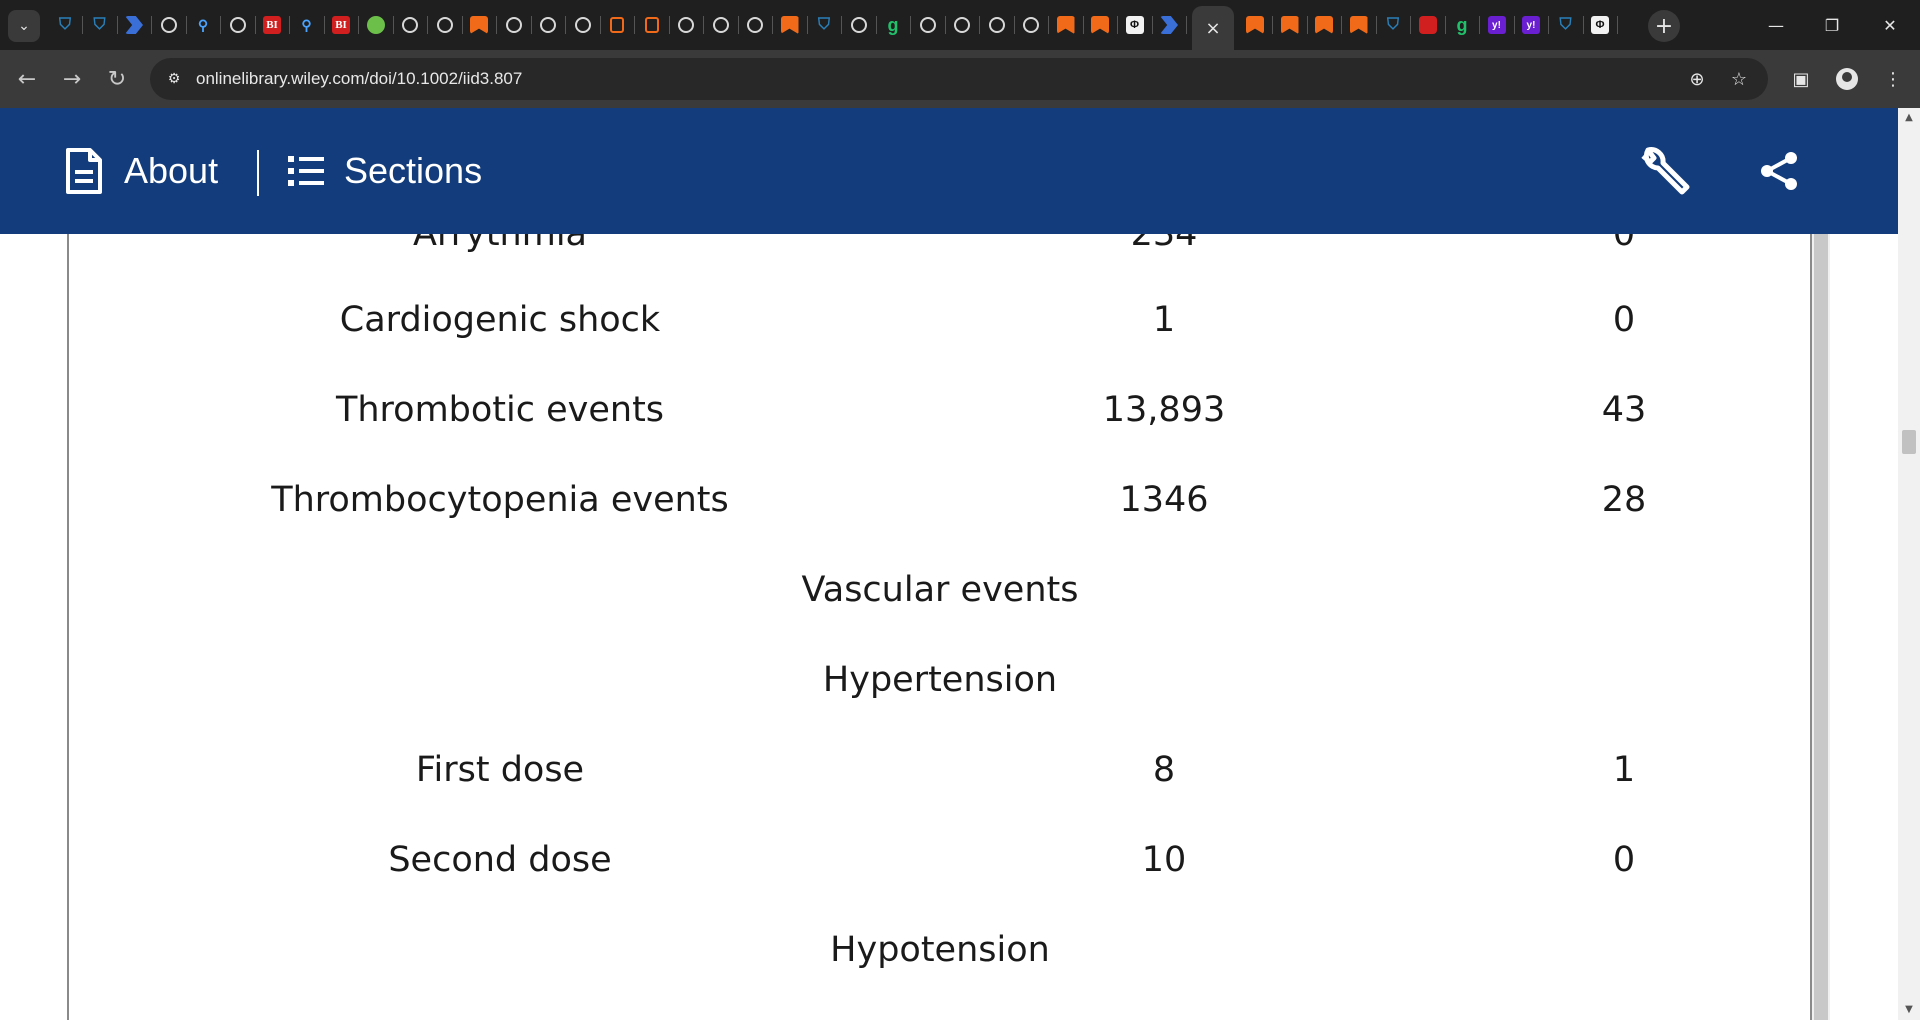 This screenshot has height=1020, width=1920. I want to click on table-section-heading: Vascular events, so click(940, 590).